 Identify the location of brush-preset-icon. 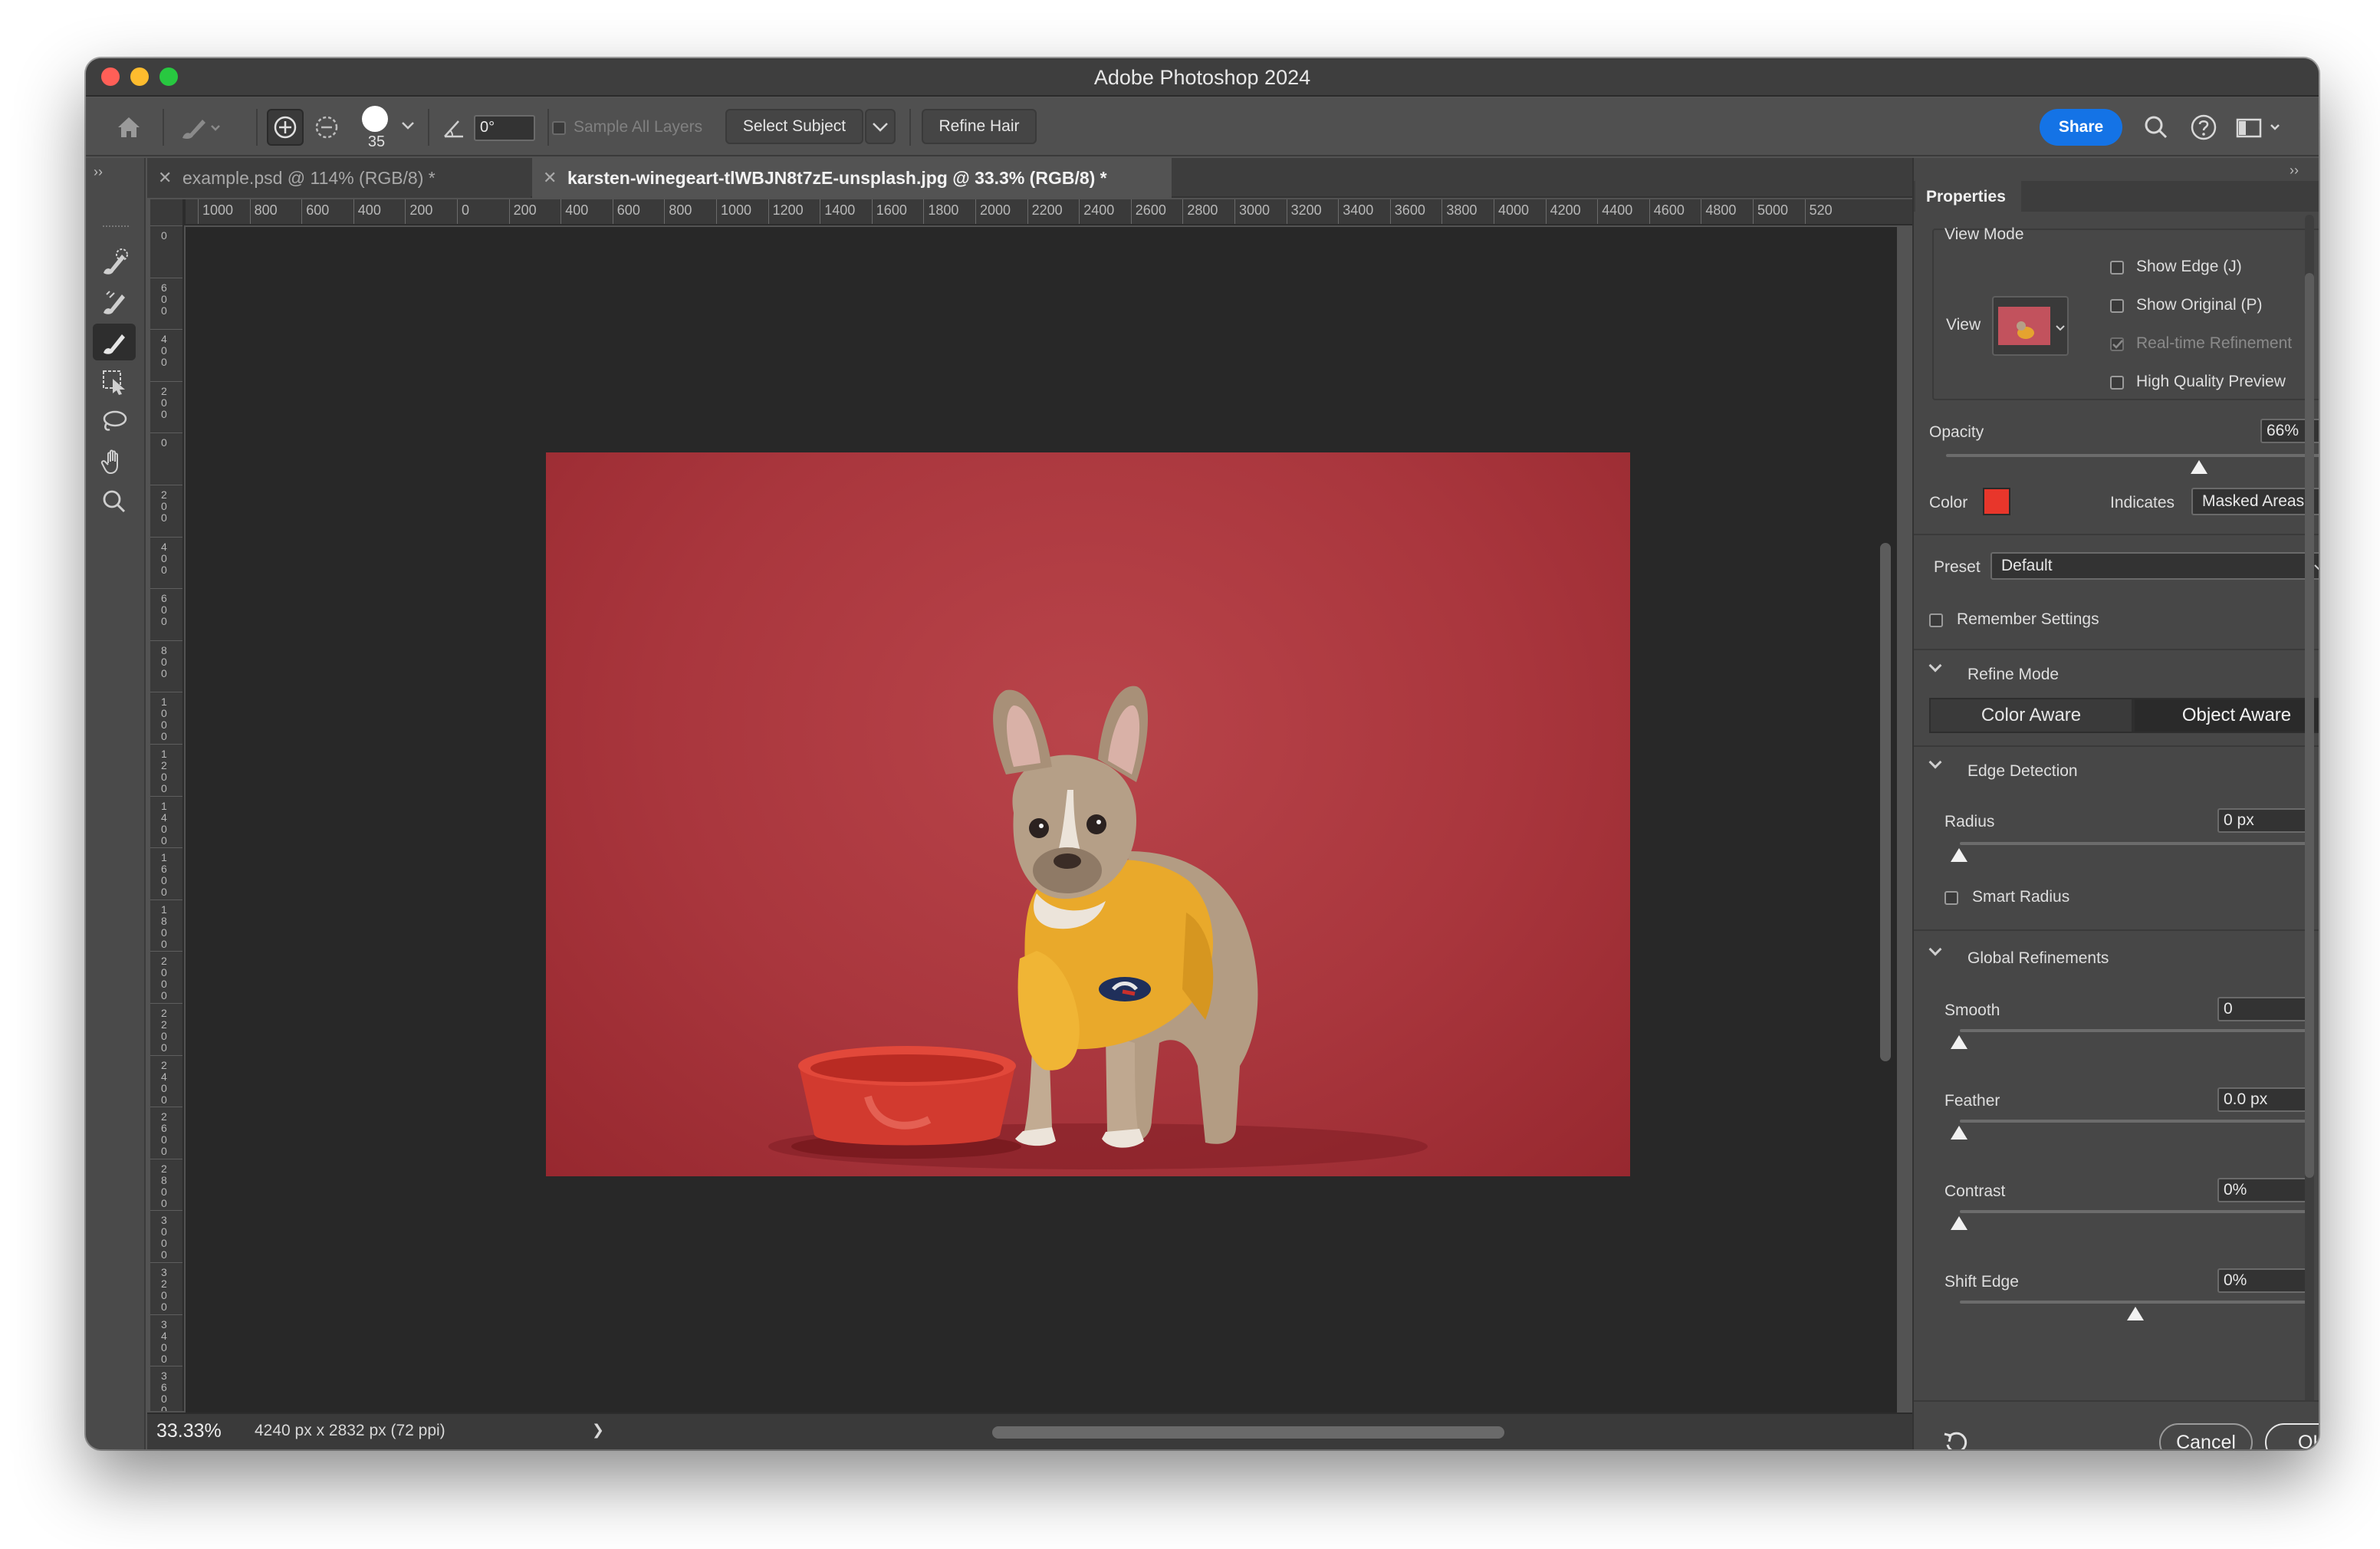
(199, 128).